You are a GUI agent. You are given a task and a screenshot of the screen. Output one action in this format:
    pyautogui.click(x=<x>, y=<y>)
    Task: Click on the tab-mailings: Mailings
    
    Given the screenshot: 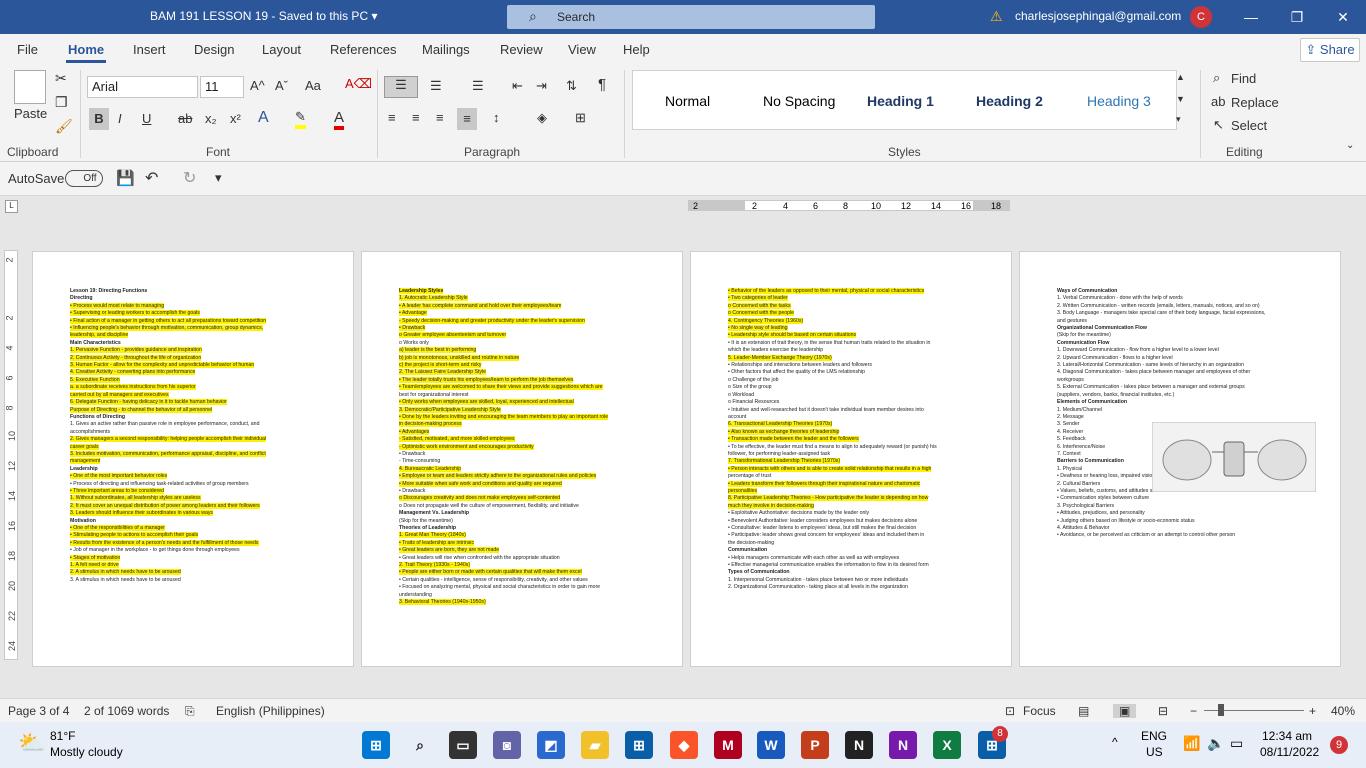 What is the action you would take?
    pyautogui.click(x=446, y=49)
    